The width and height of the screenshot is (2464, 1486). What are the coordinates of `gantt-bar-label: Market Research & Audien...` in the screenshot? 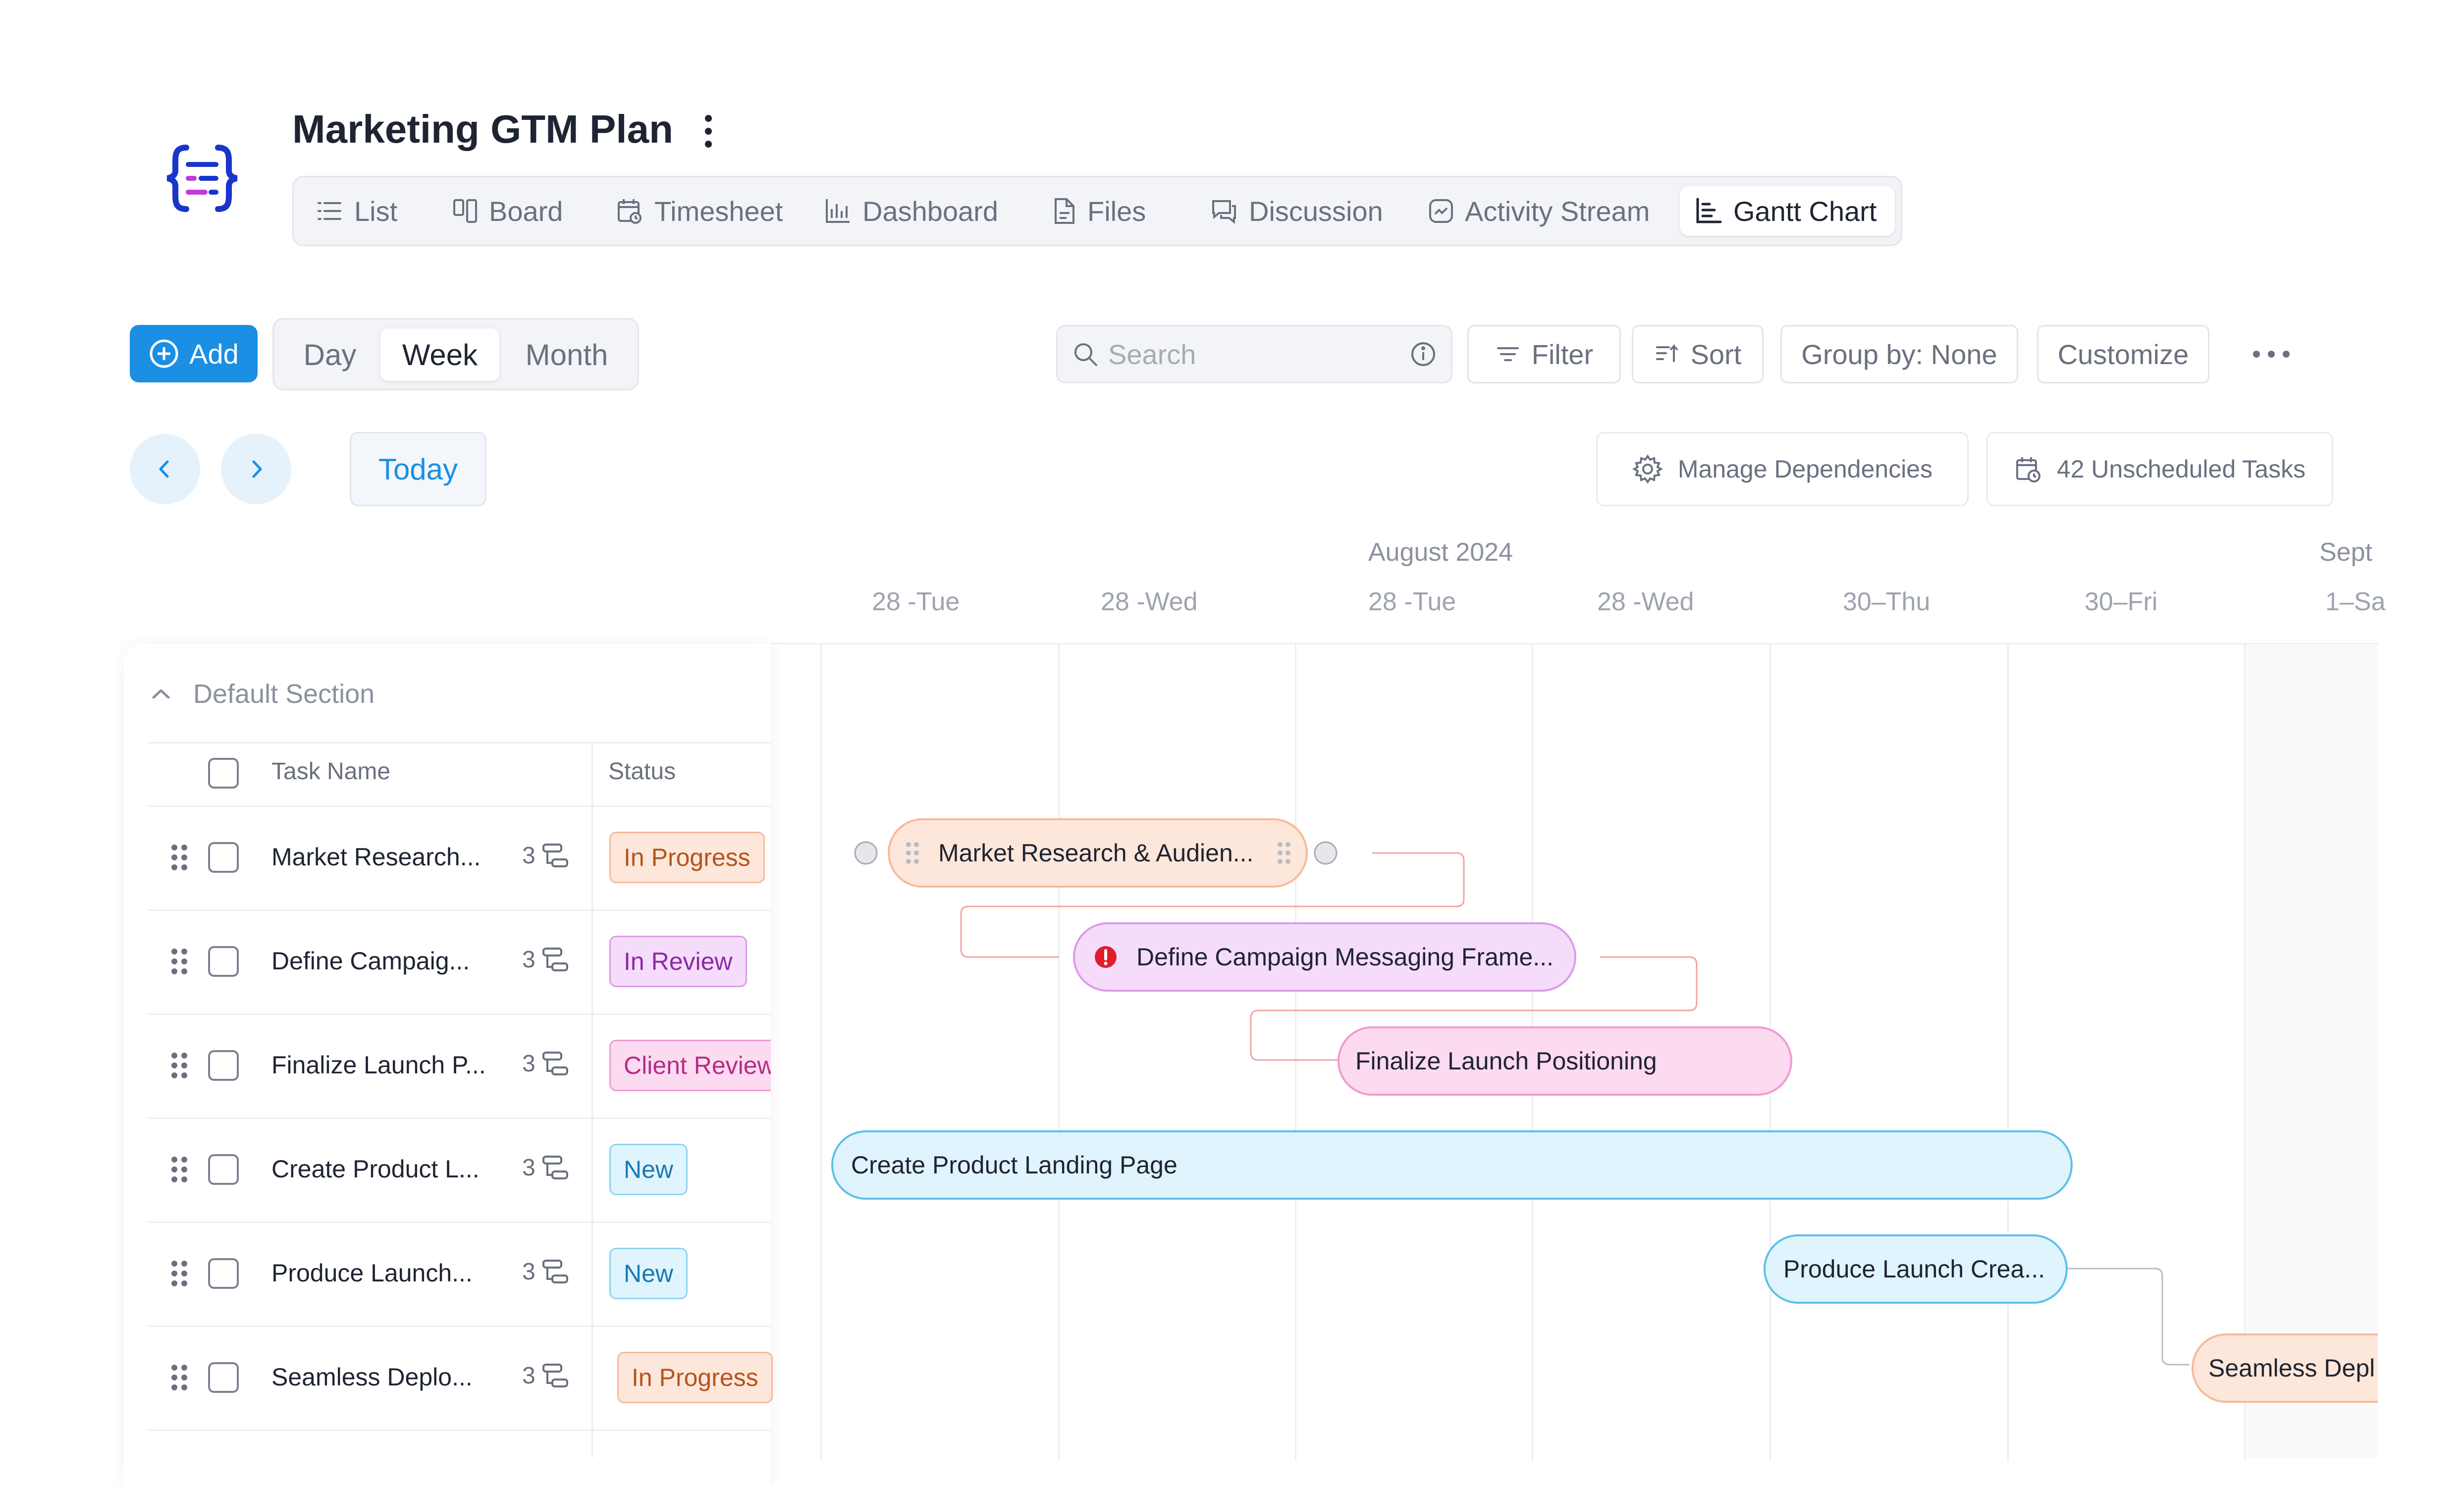 It's located at (1096, 853).